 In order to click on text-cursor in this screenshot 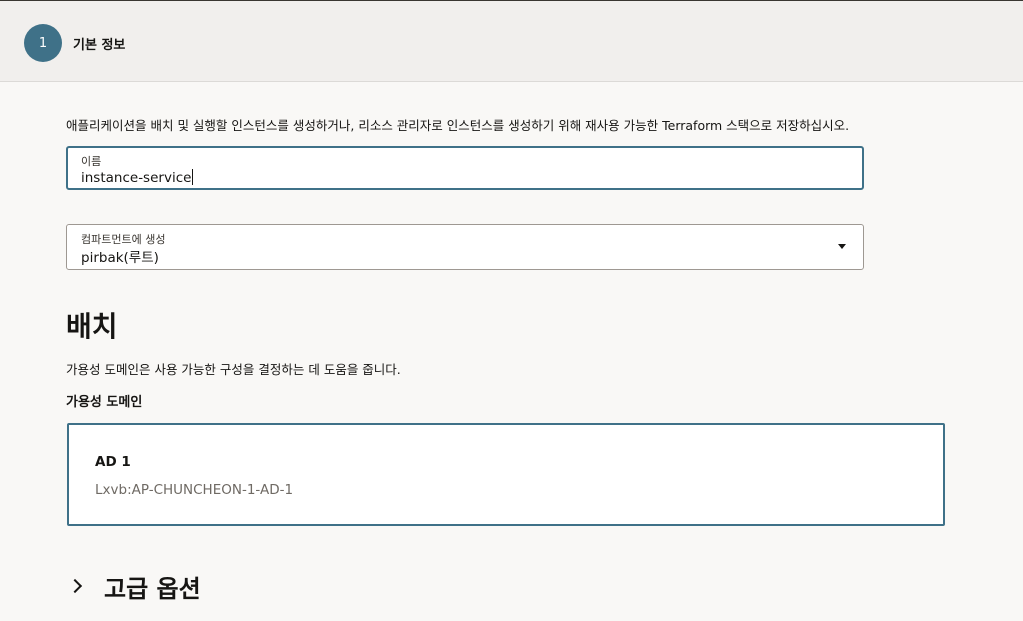, I will do `click(193, 177)`.